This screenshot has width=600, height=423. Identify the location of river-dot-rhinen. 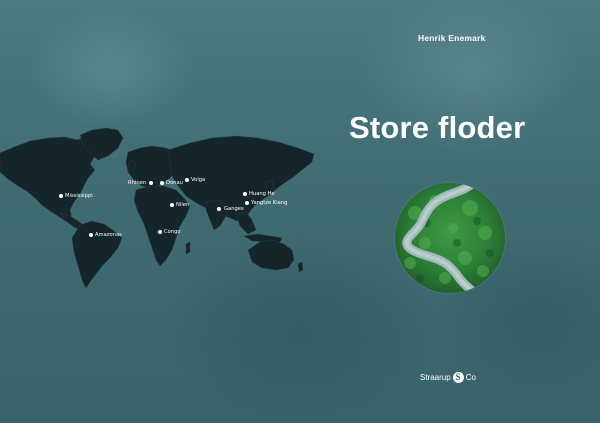
(151, 183).